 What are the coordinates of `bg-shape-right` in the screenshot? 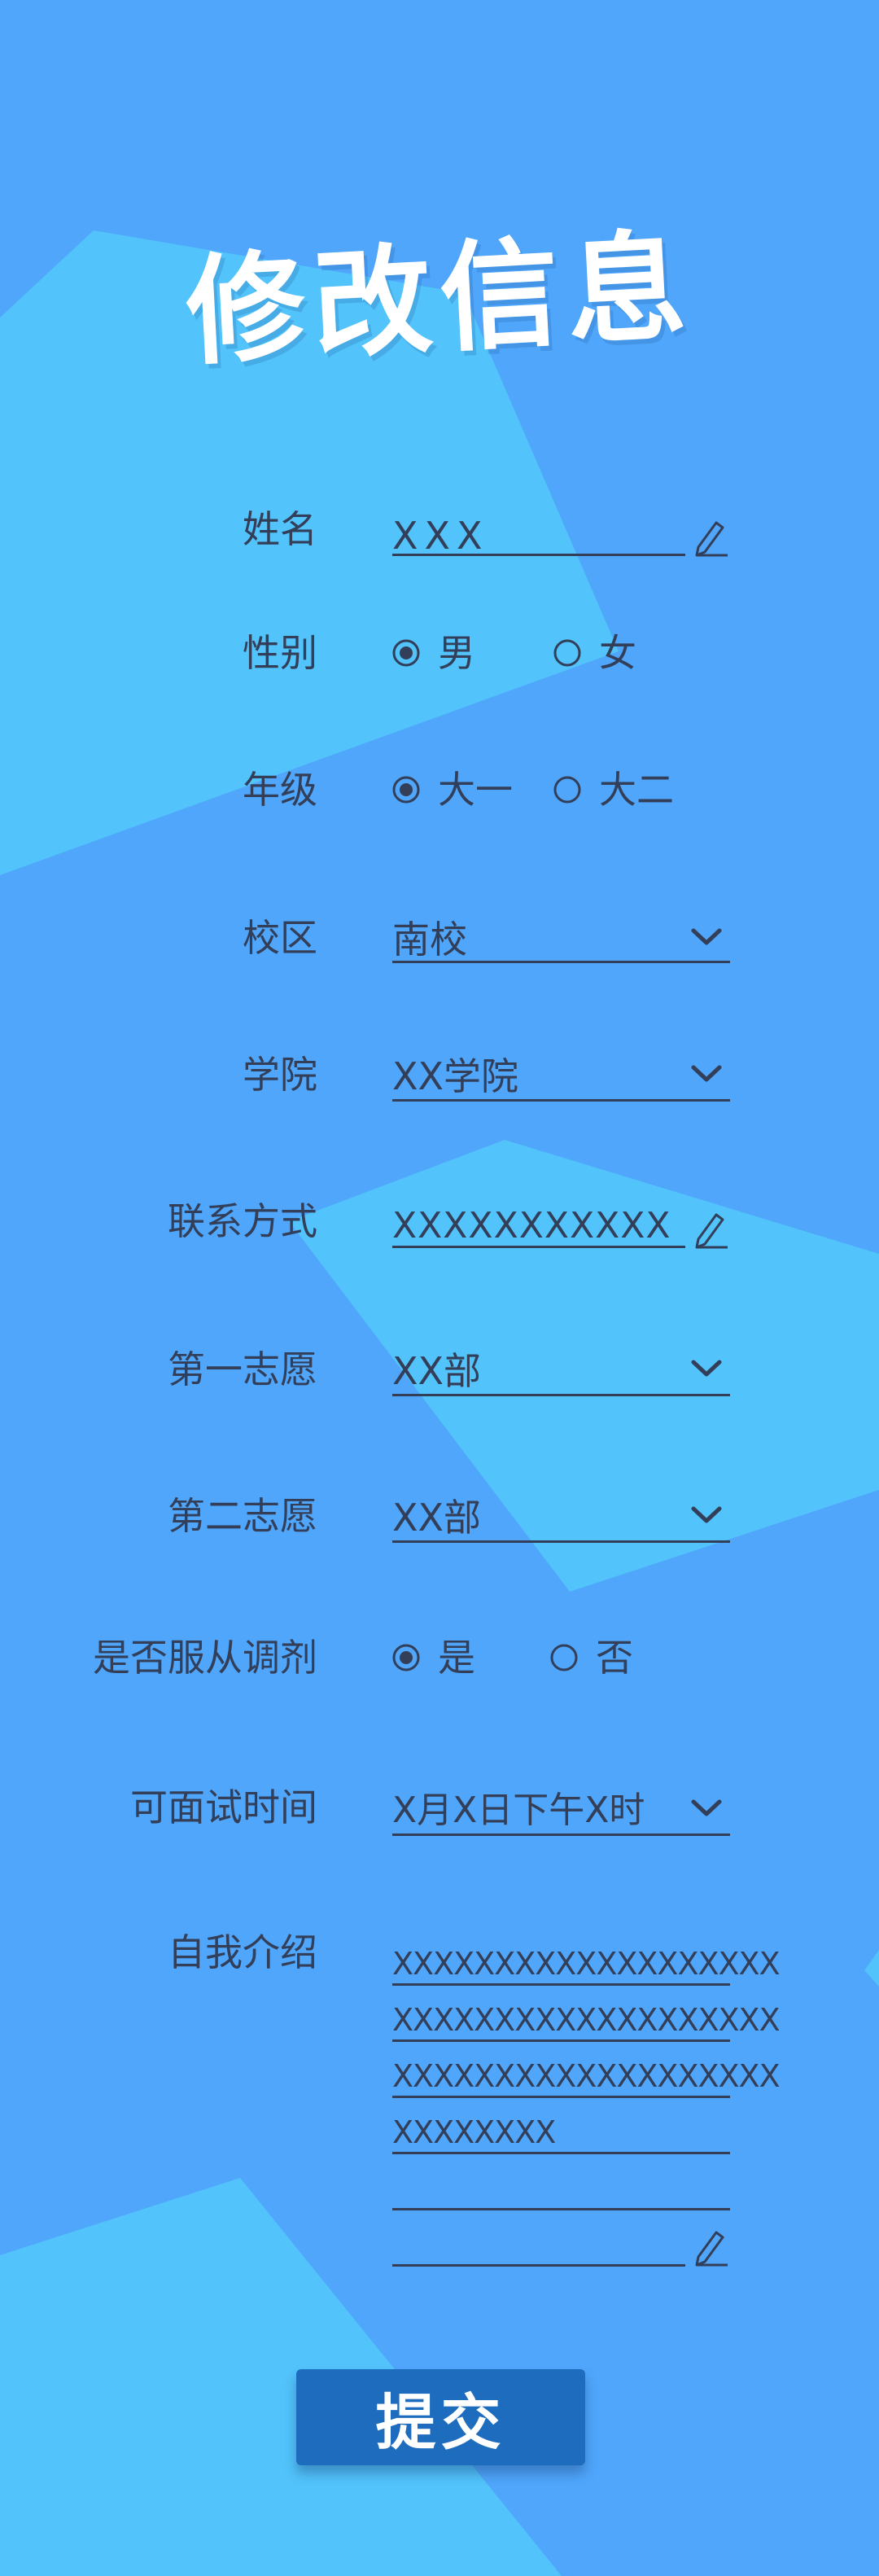 It's located at (872, 1968).